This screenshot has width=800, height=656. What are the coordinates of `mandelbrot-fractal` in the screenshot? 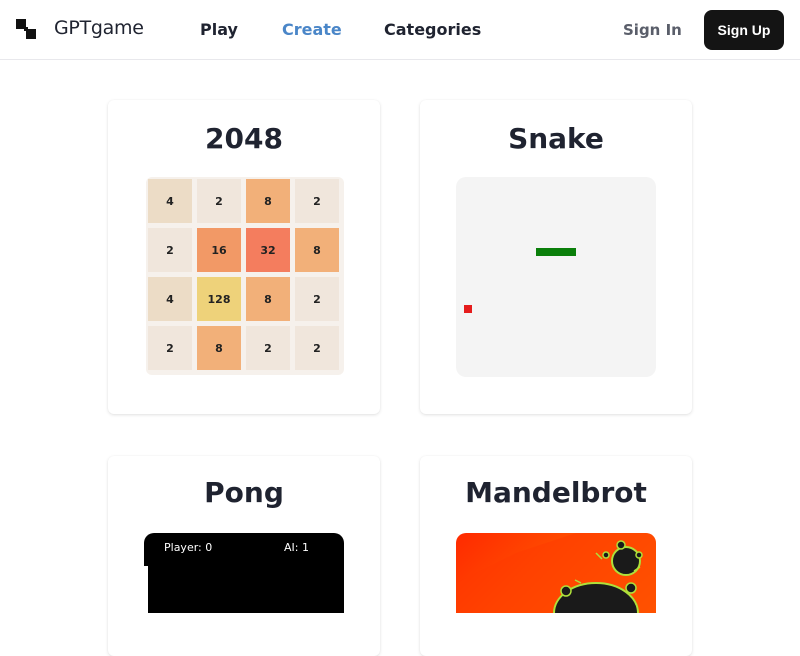 It's located at (556, 573).